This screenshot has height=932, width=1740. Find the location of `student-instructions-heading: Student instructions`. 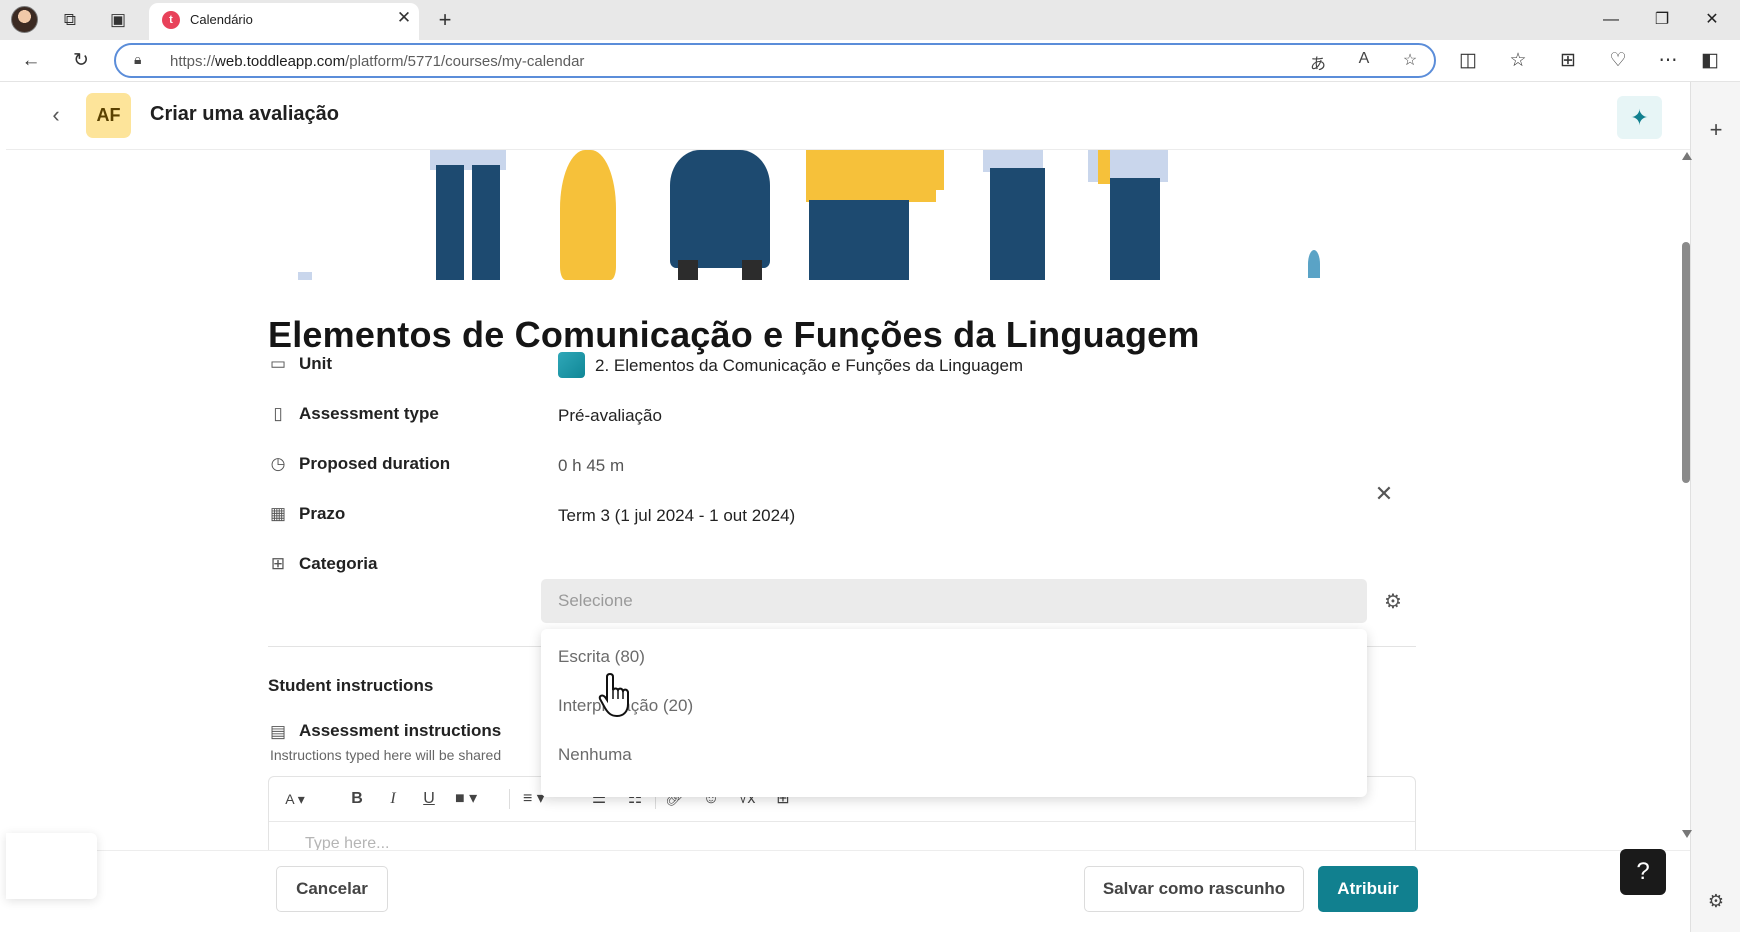

student-instructions-heading: Student instructions is located at coordinates (351, 685).